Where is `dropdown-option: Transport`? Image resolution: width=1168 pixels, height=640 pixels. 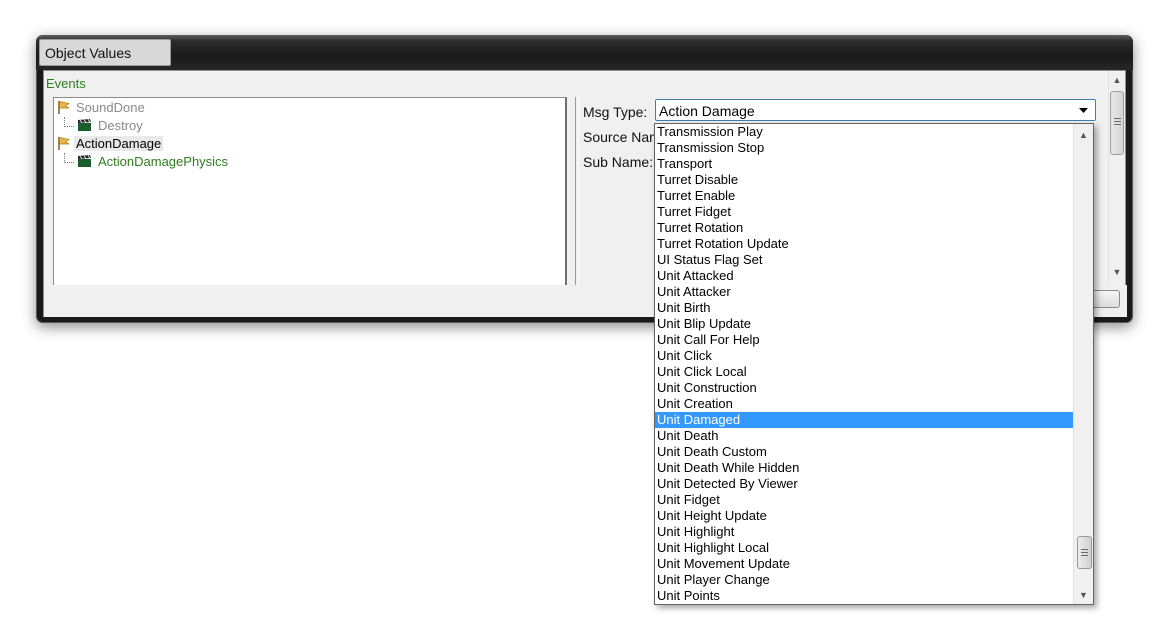 dropdown-option: Transport is located at coordinates (864, 164).